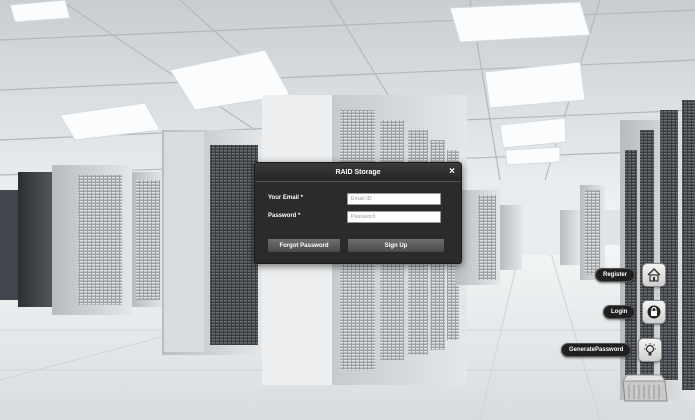  Describe the element at coordinates (619, 312) in the screenshot. I see `login-button: Login` at that location.